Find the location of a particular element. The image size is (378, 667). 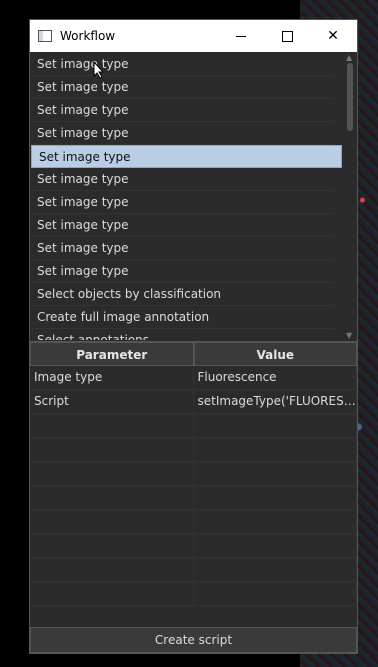

window-title: Workflow is located at coordinates (88, 36).